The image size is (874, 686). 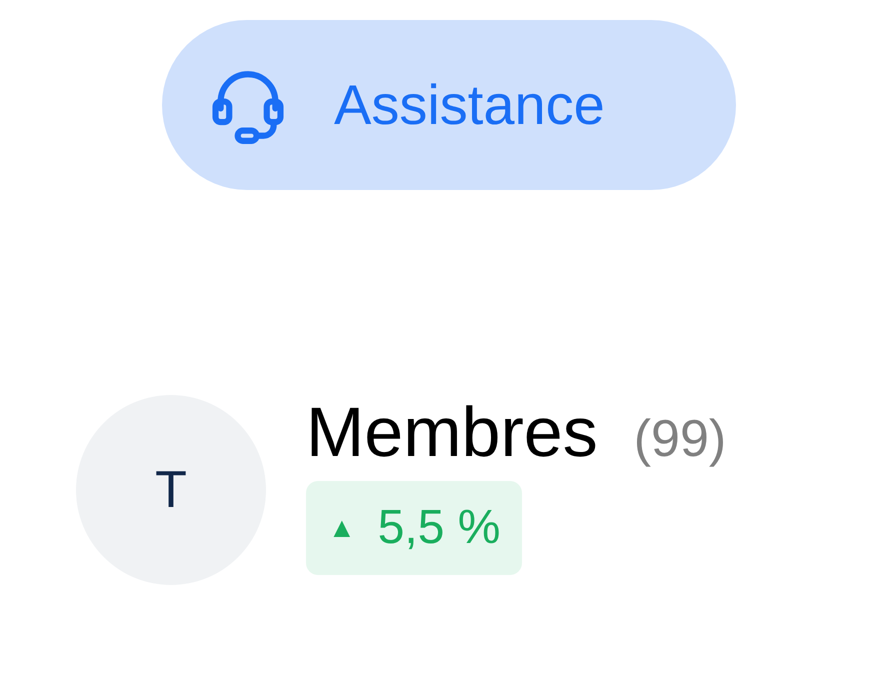 What do you see at coordinates (680, 439) in the screenshot?
I see `members-count: (99)` at bounding box center [680, 439].